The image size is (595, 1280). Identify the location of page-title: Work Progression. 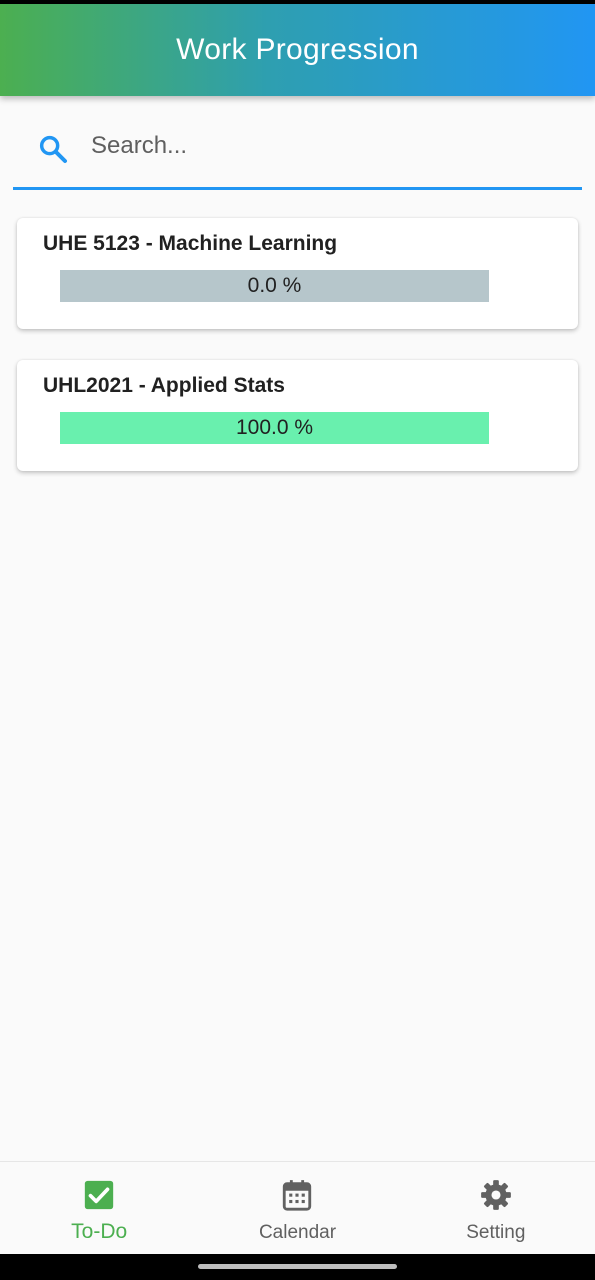
(297, 49).